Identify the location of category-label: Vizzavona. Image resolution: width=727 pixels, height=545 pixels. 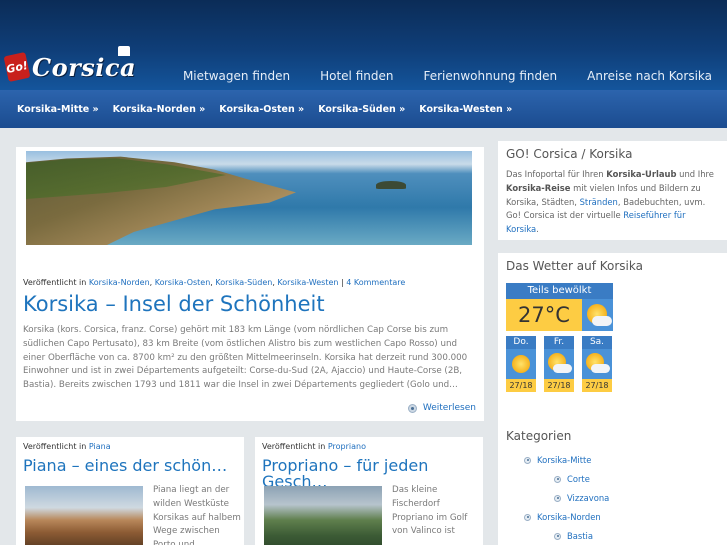
(588, 498).